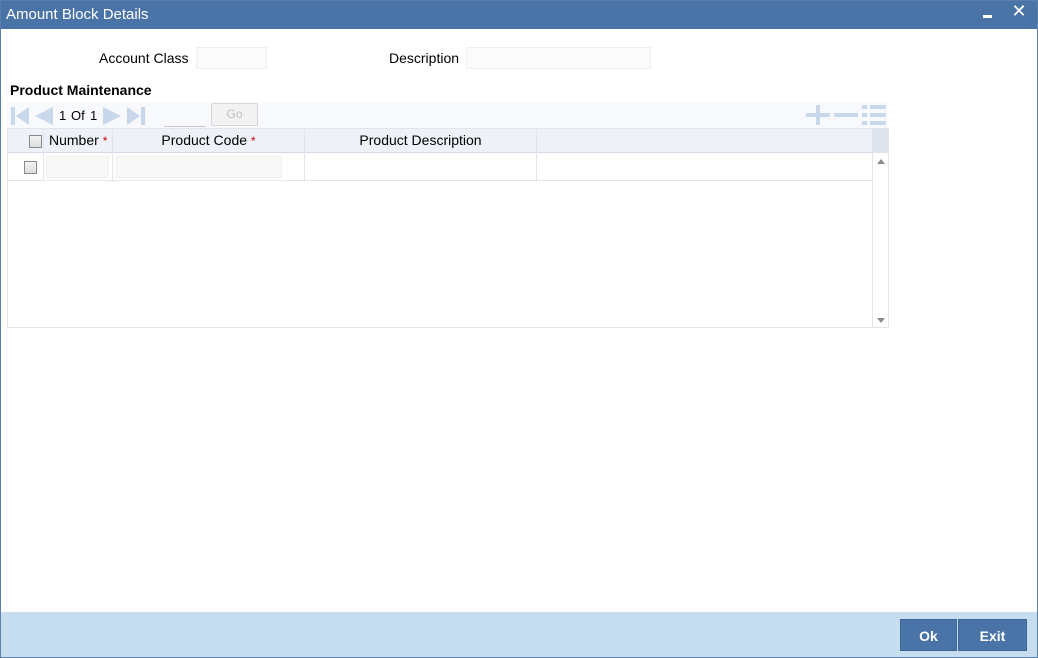 The image size is (1038, 658). I want to click on product-code-cell, so click(209, 167).